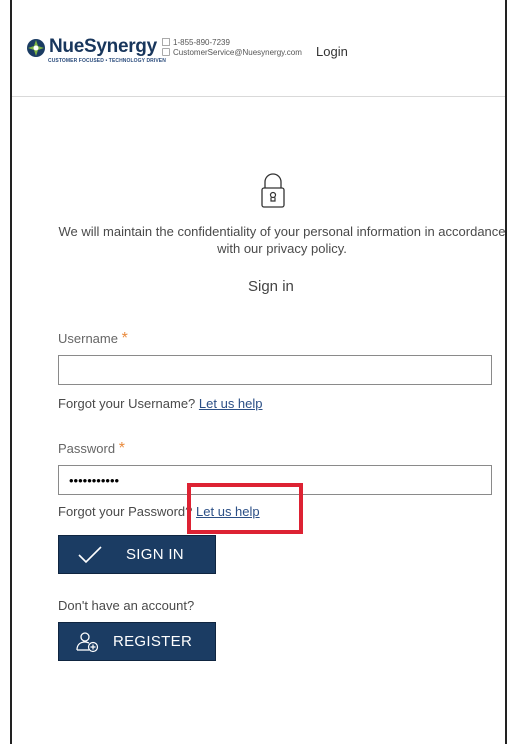  Describe the element at coordinates (103, 46) in the screenshot. I see `brand-name: NueSynergy` at that location.